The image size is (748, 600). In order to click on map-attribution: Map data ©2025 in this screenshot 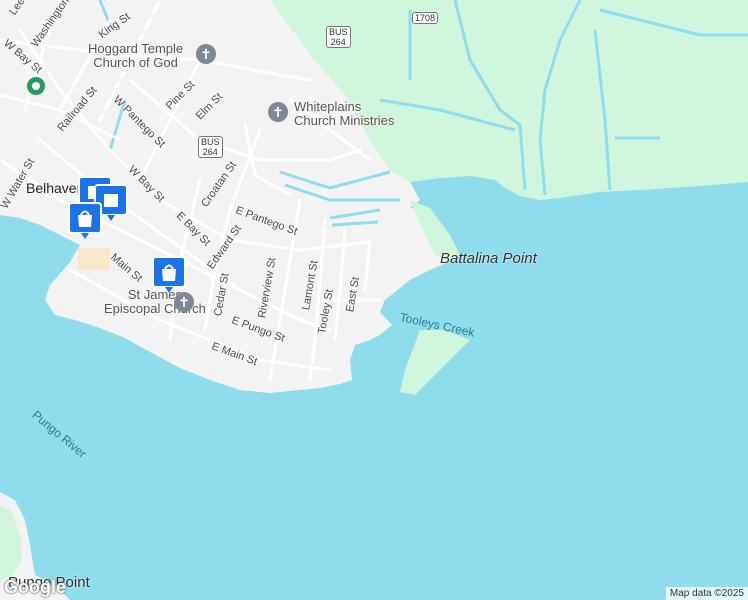, I will do `click(706, 593)`.